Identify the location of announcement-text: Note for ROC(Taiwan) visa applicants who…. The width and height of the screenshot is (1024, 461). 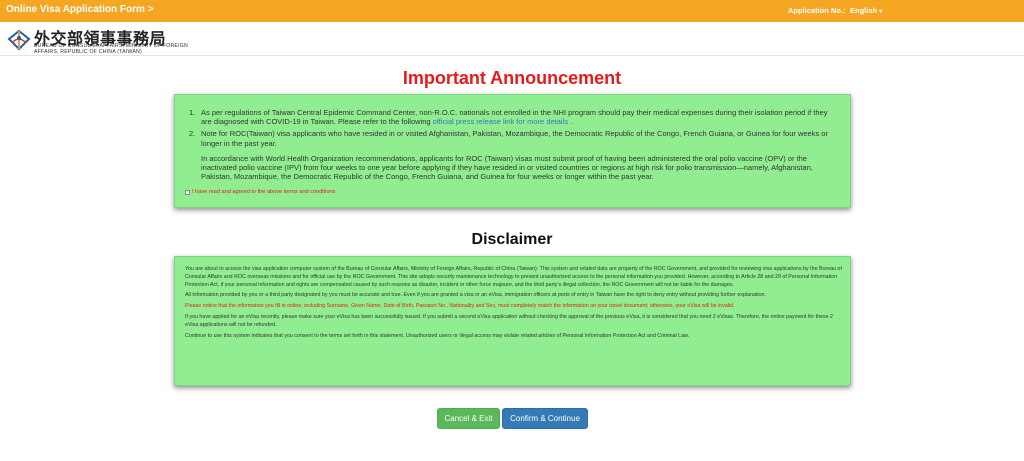
(514, 138).